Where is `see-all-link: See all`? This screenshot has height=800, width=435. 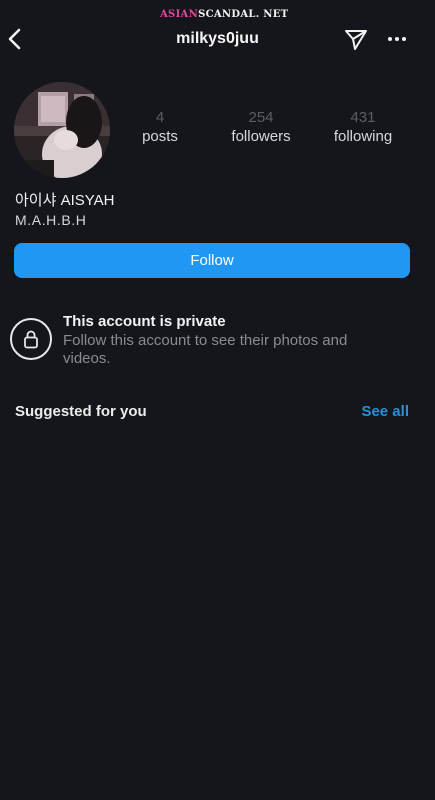
see-all-link: See all is located at coordinates (385, 411).